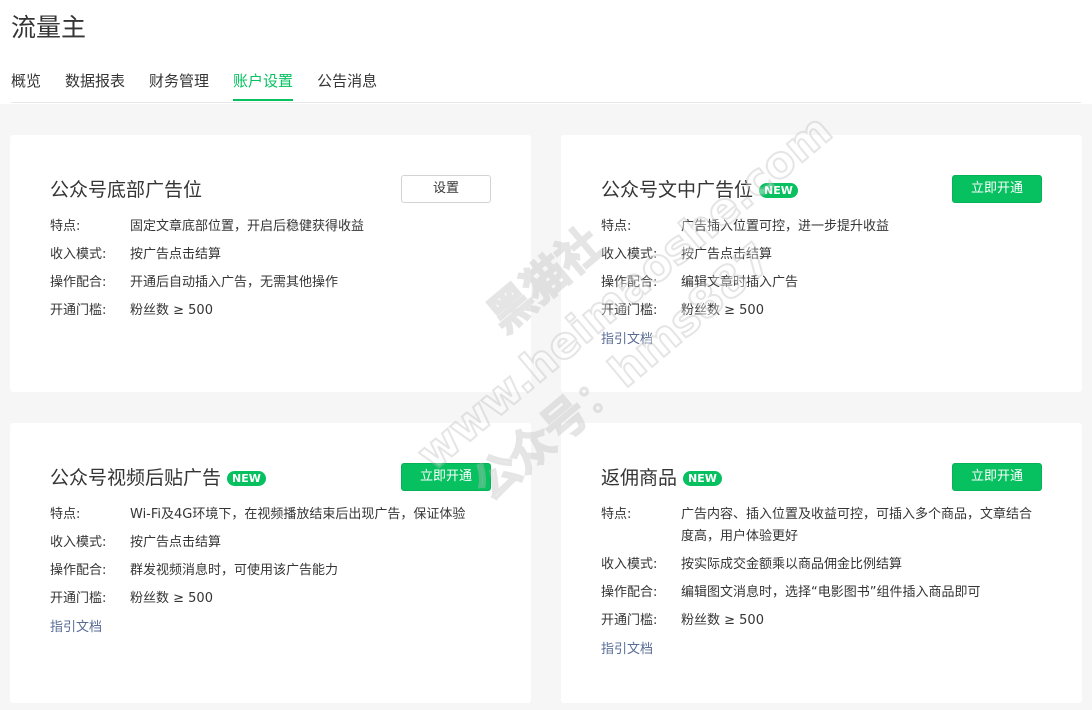  Describe the element at coordinates (857, 525) in the screenshot. I see `detail-value: 广告内容、插入位置及收益可控，可插入多个商品，文章结合度高，用户体验更好` at that location.